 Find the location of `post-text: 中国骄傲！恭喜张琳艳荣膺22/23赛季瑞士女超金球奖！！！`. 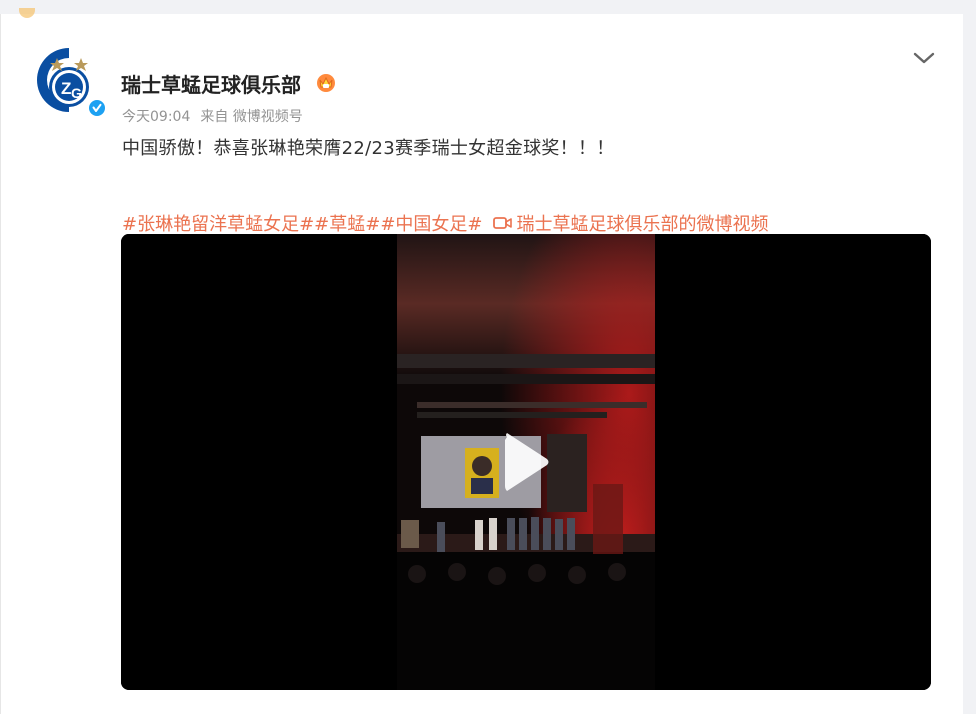

post-text: 中国骄傲！恭喜张琳艳荣膺22/23赛季瑞士女超金球奖！！！ is located at coordinates (368, 148).